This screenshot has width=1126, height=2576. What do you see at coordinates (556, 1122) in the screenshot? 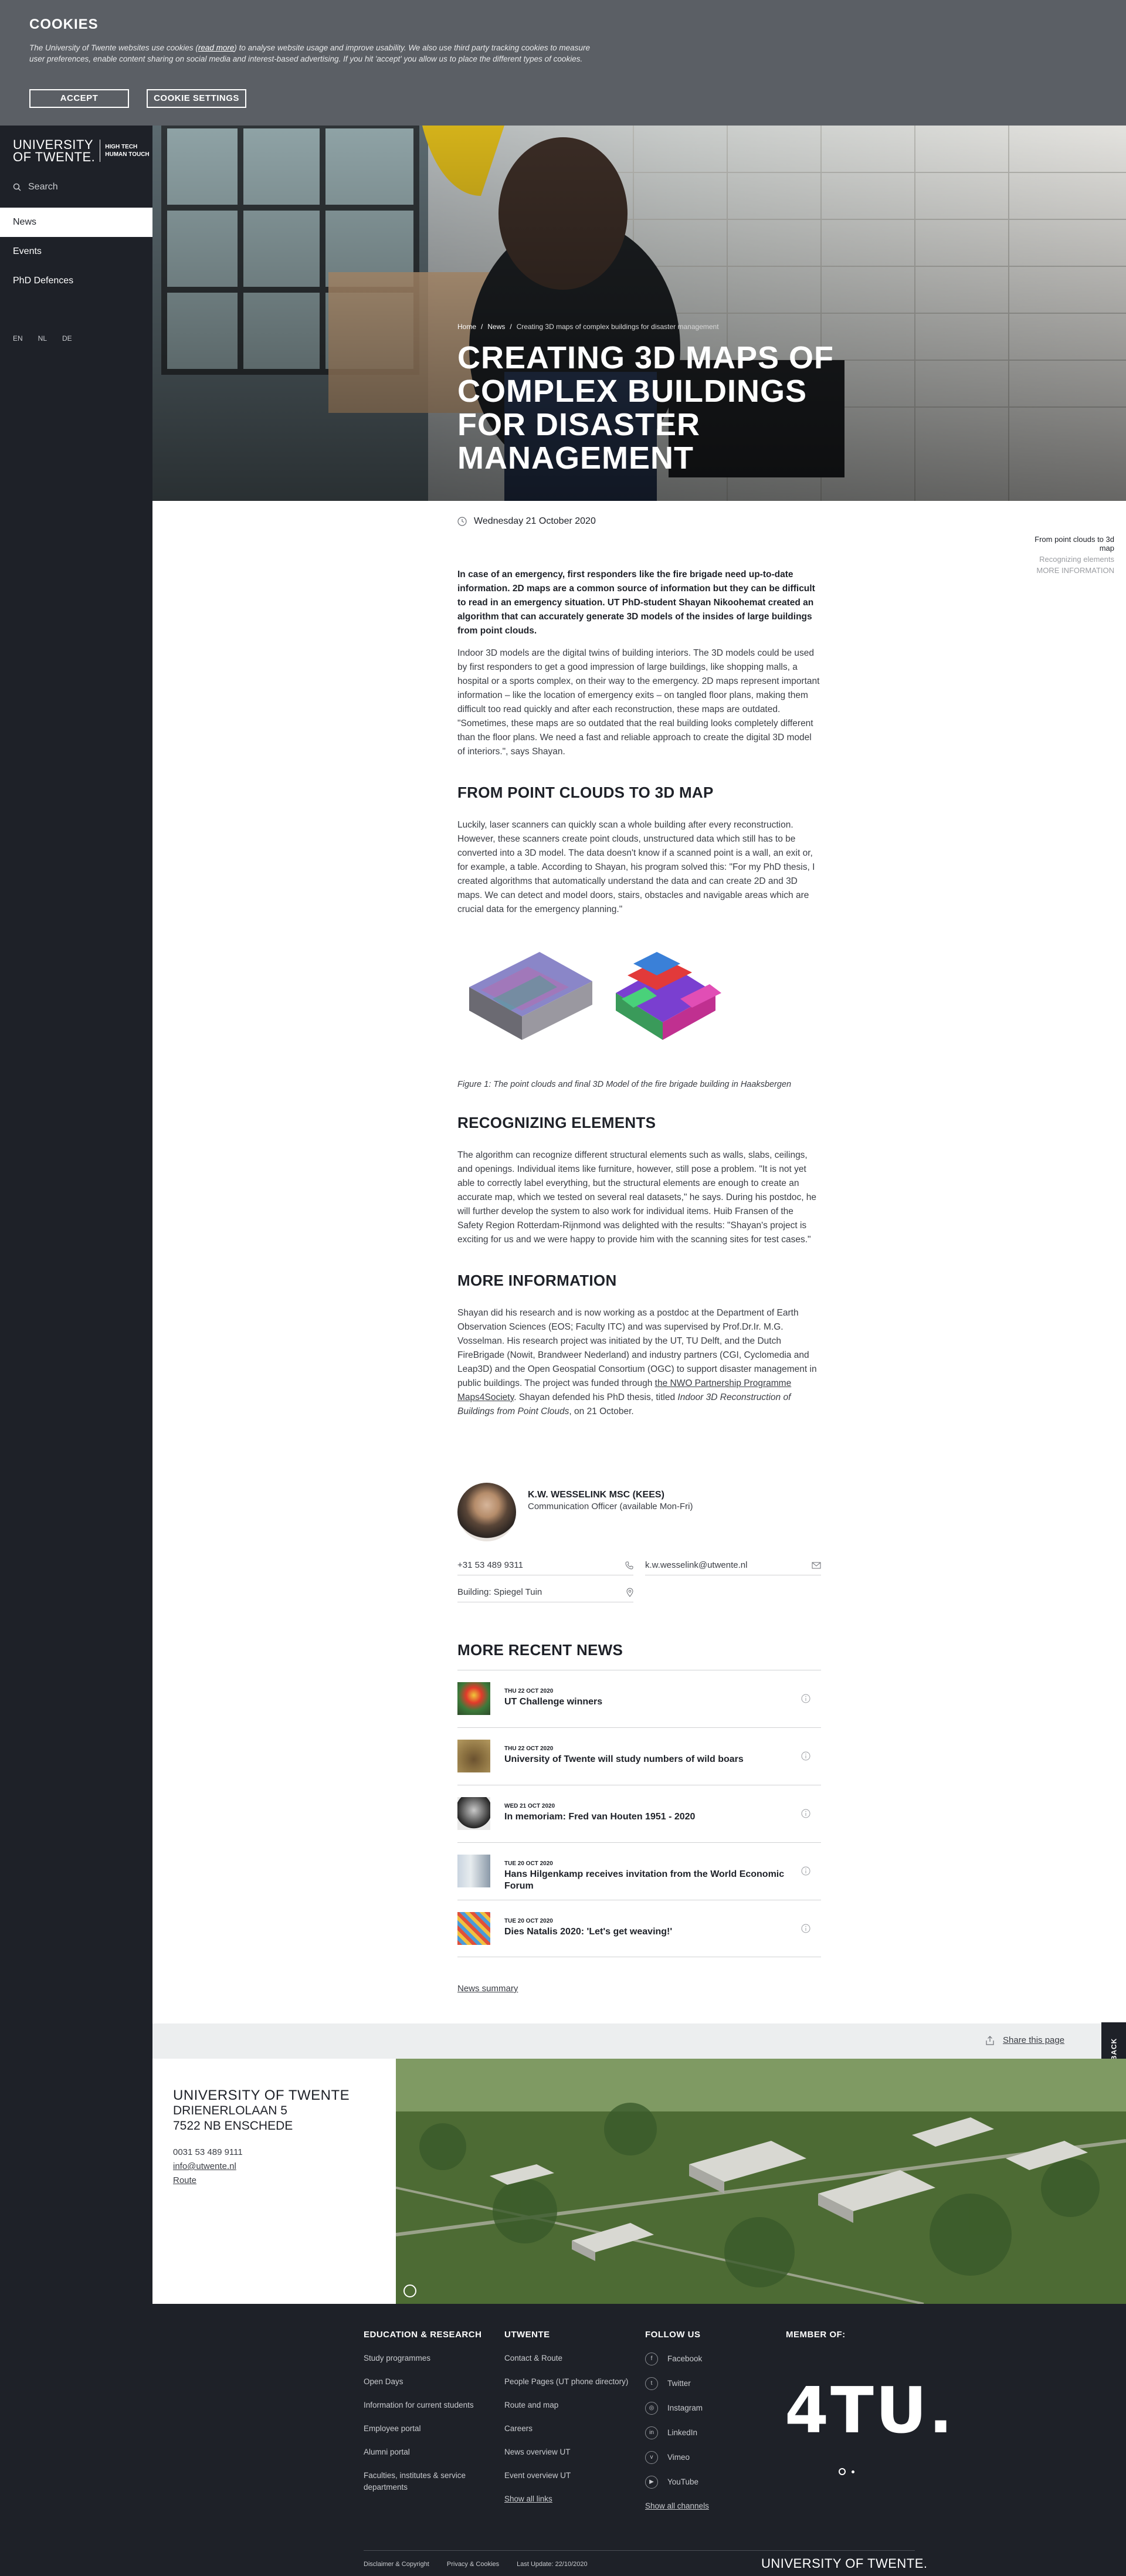
I see `section-heading-recognizing: RECOGNIZING ELEMENTS` at bounding box center [556, 1122].